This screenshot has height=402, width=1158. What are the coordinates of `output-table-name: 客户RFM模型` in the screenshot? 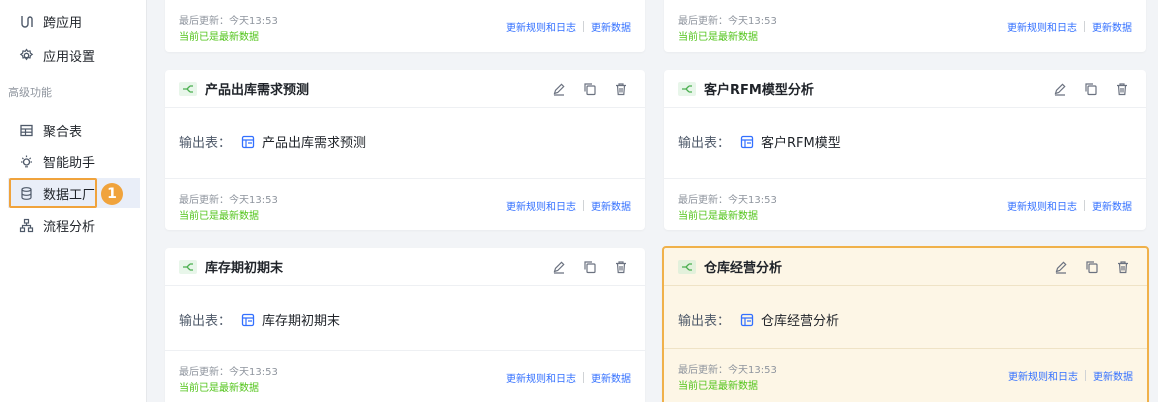 It's located at (801, 141).